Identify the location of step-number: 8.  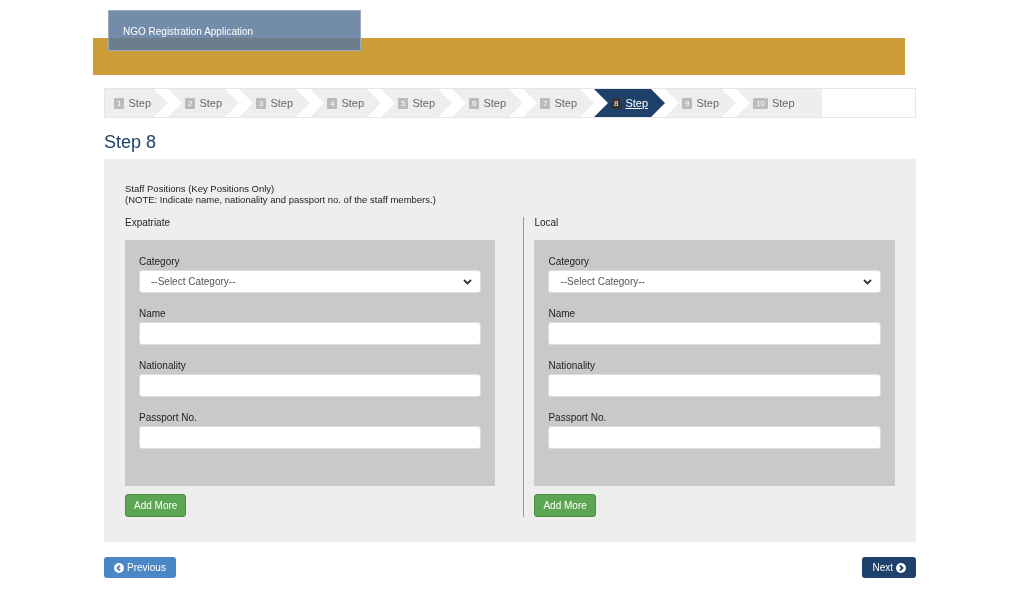
(616, 103).